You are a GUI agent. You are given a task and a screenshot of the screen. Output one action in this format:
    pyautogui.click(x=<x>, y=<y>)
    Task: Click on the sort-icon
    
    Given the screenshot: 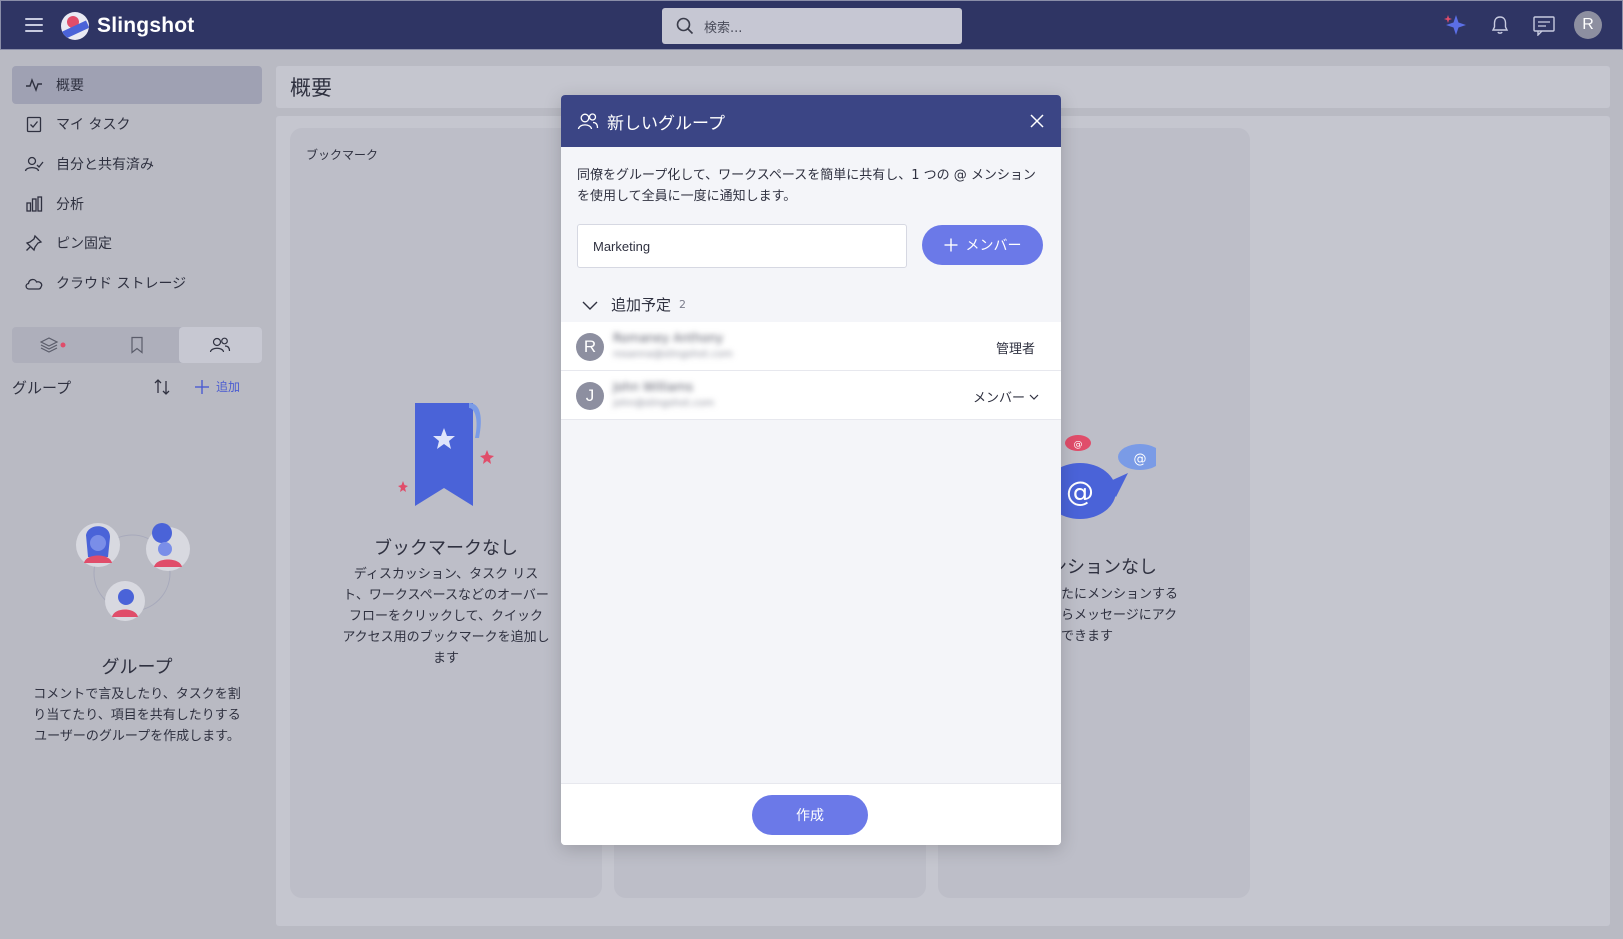 What is the action you would take?
    pyautogui.click(x=162, y=389)
    